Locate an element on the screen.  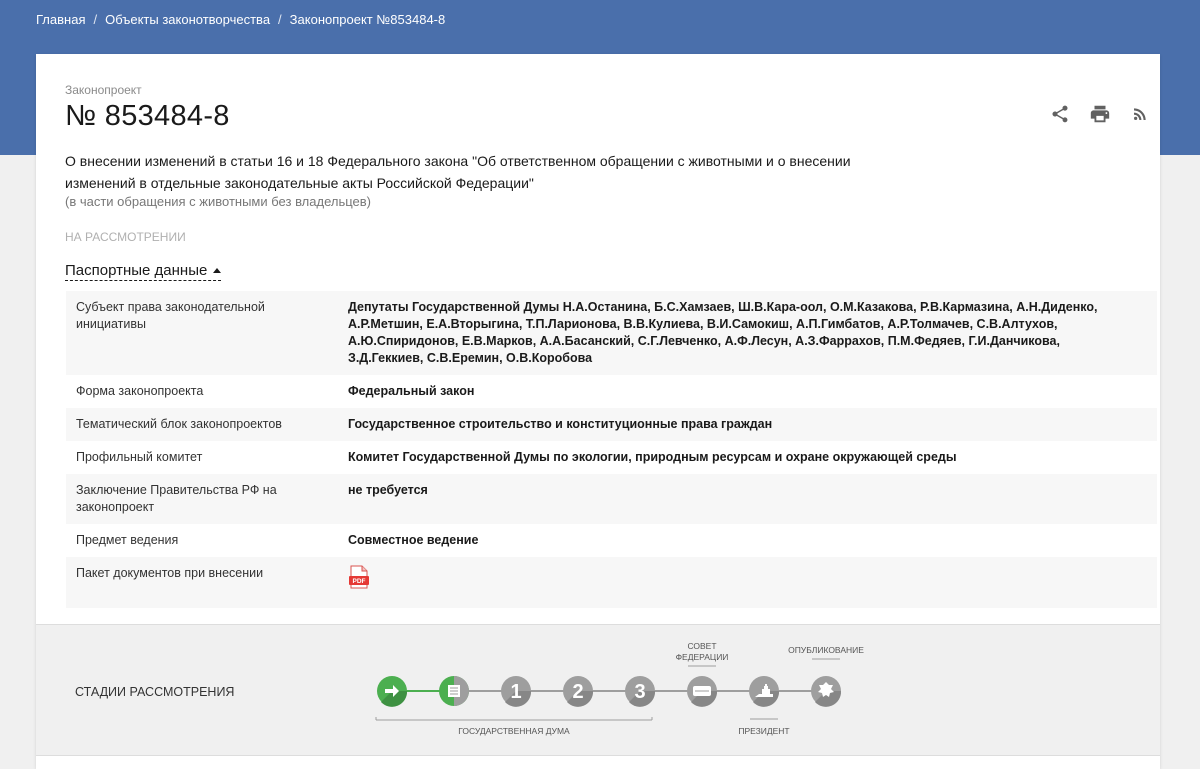
stage-preliminary is located at coordinates (454, 691).